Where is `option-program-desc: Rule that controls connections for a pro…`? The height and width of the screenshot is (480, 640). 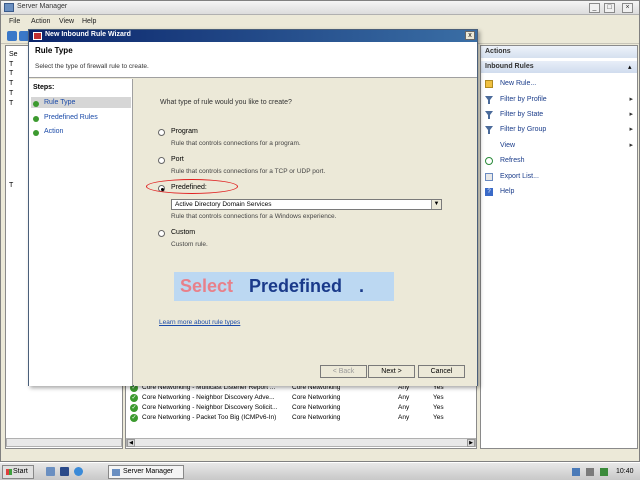
option-program-desc: Rule that controls connections for a pro… is located at coordinates (236, 143).